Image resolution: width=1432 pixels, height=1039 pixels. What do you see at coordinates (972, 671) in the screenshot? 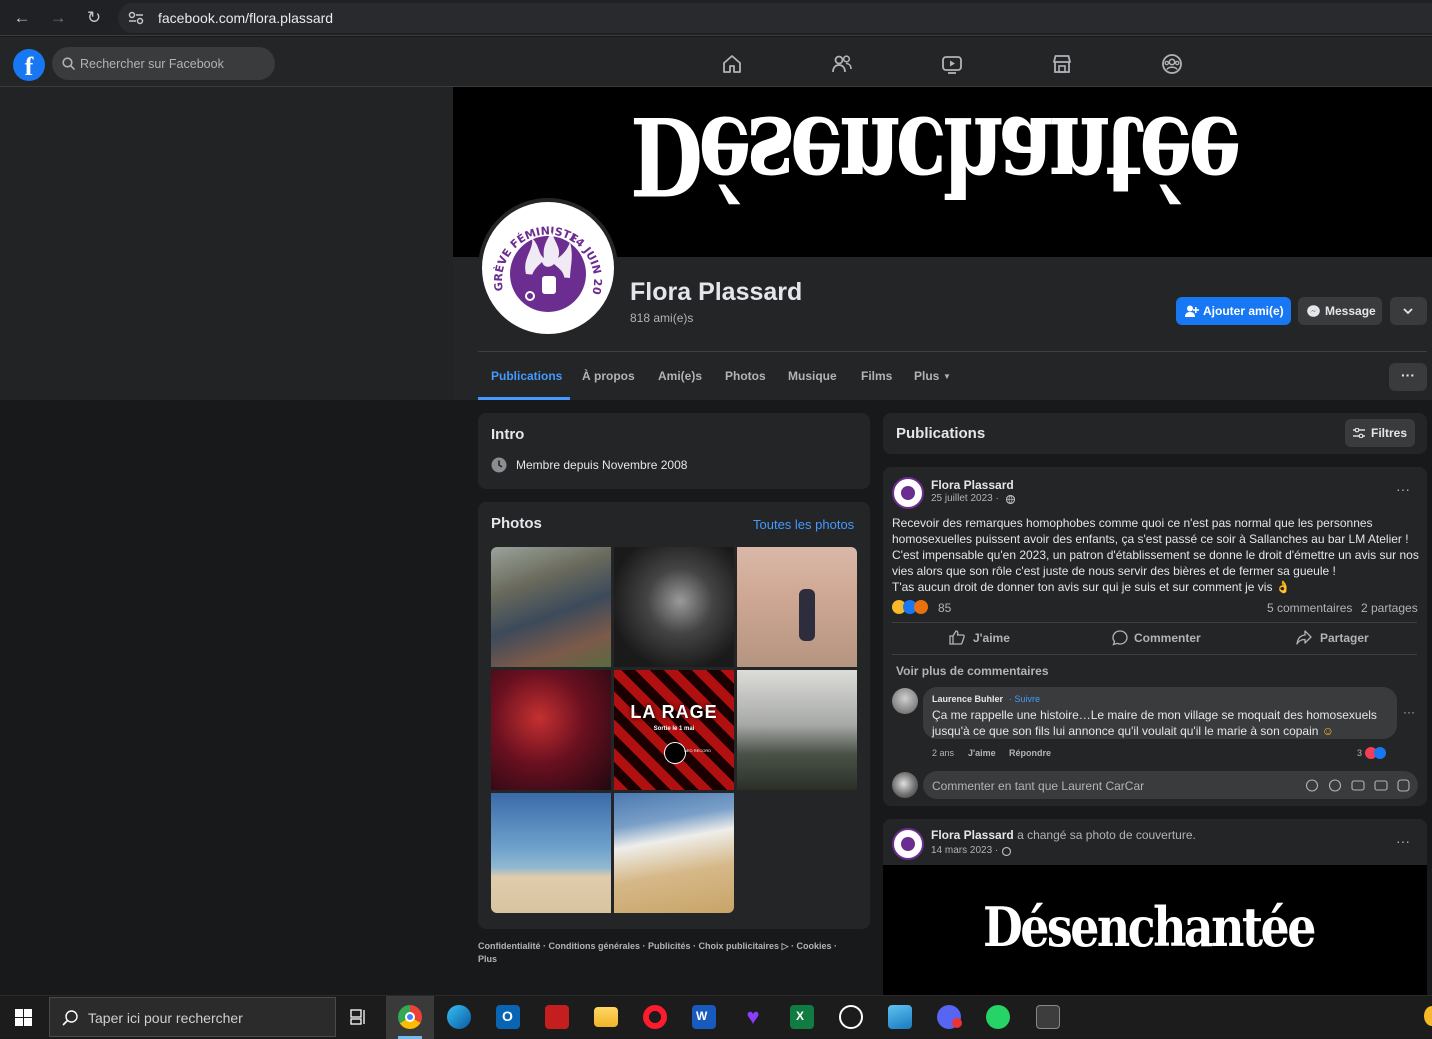
I see `view-more-comments: Voir plus de commentaires` at bounding box center [972, 671].